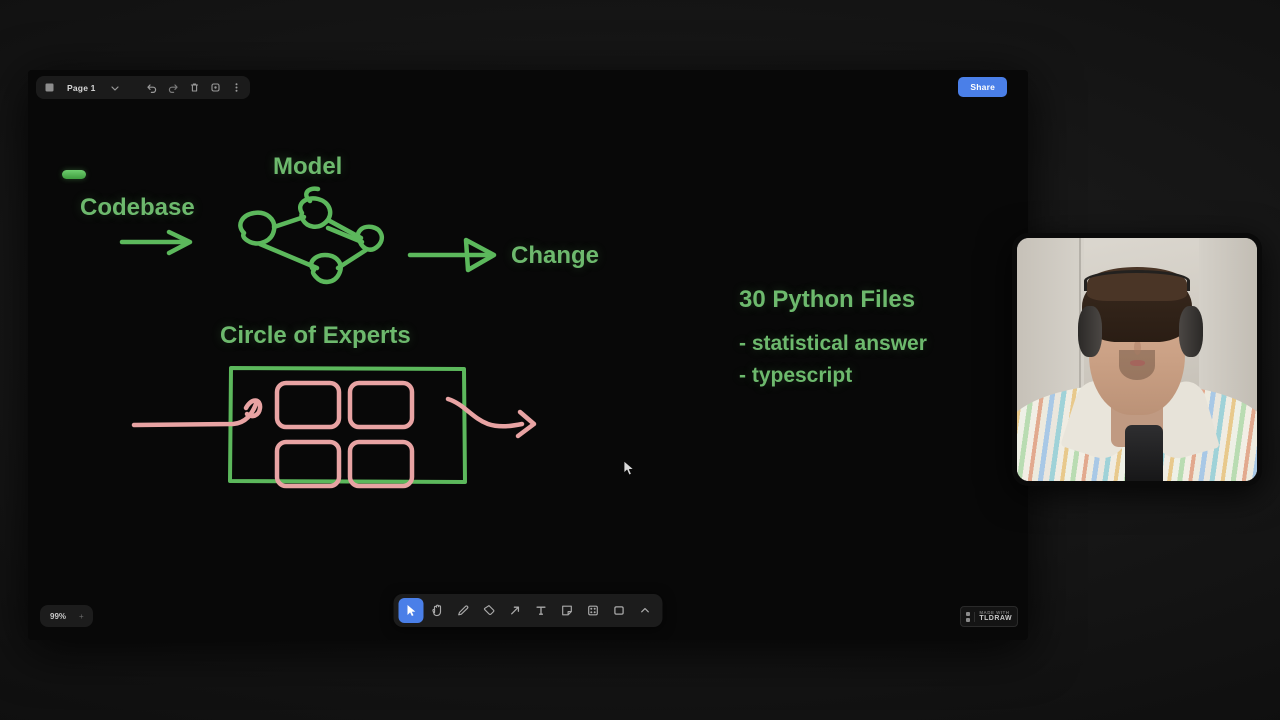  Describe the element at coordinates (74, 174) in the screenshot. I see `collaborator-presence-badge` at that location.